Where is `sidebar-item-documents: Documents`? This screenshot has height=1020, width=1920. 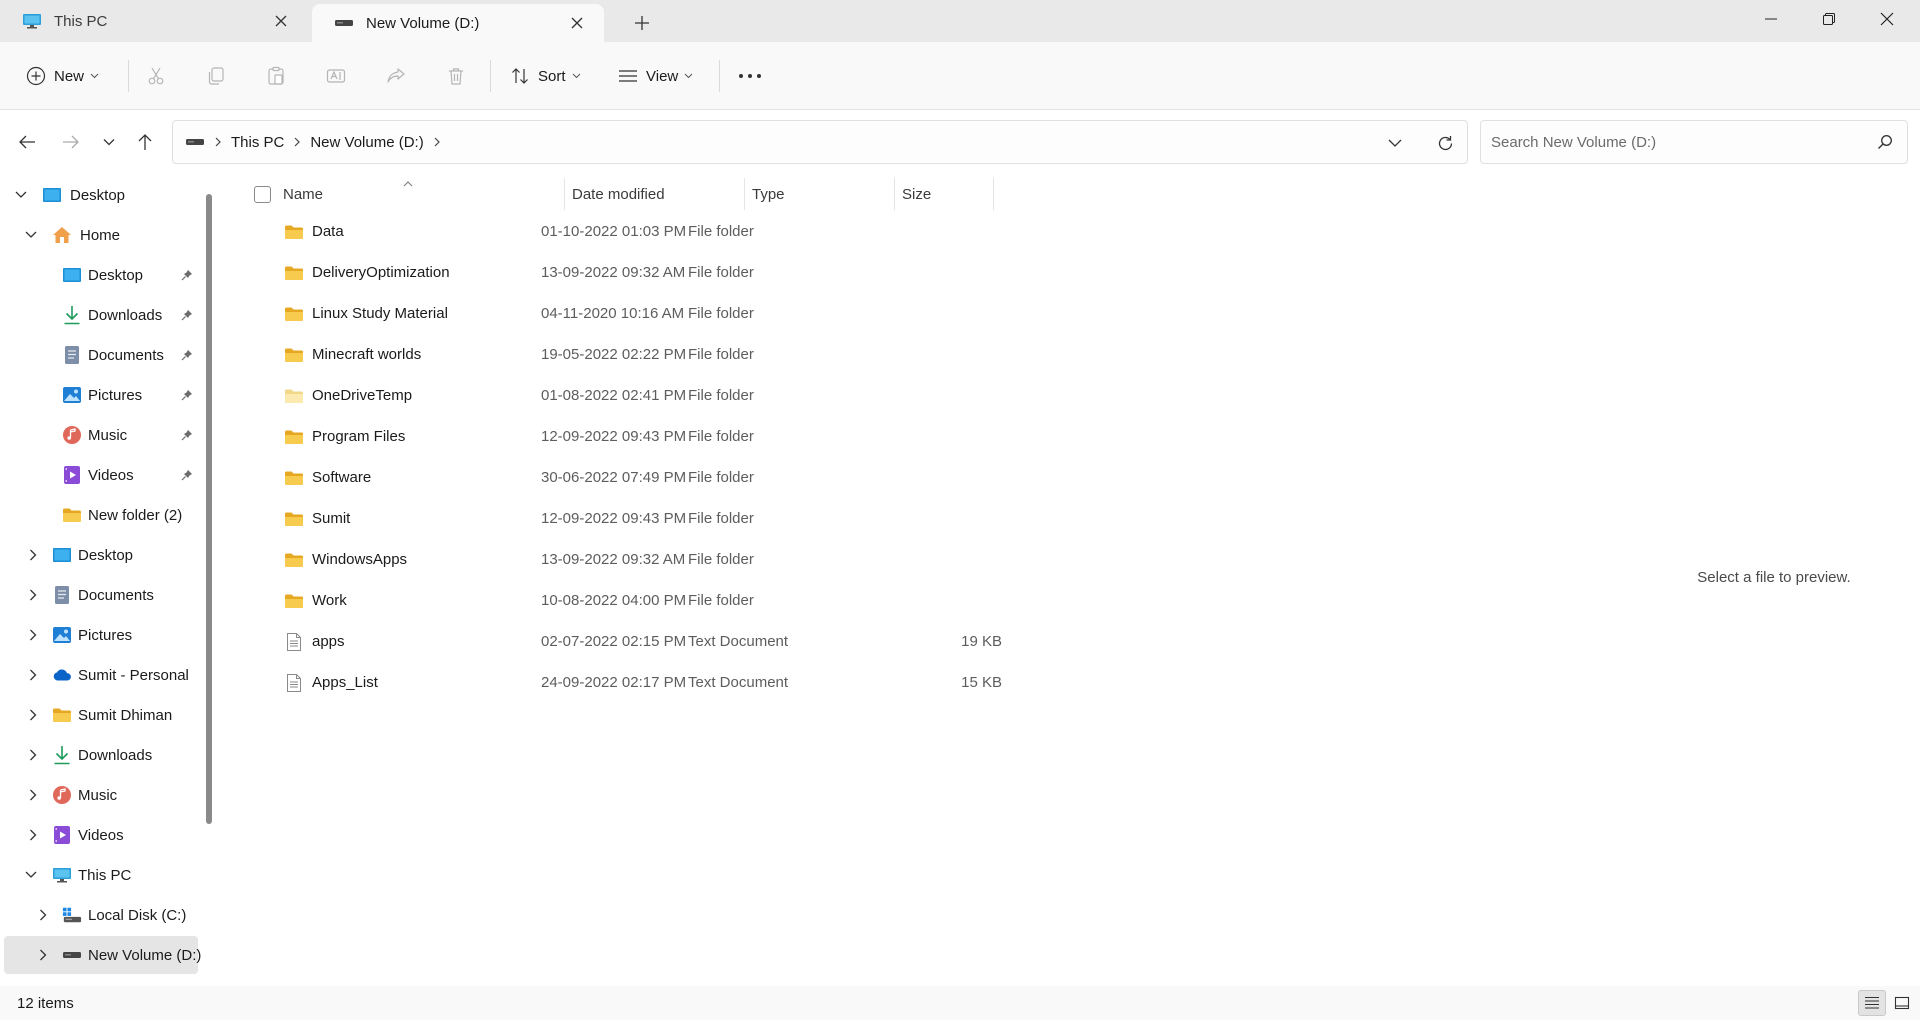
sidebar-item-documents: Documents is located at coordinates (101, 595).